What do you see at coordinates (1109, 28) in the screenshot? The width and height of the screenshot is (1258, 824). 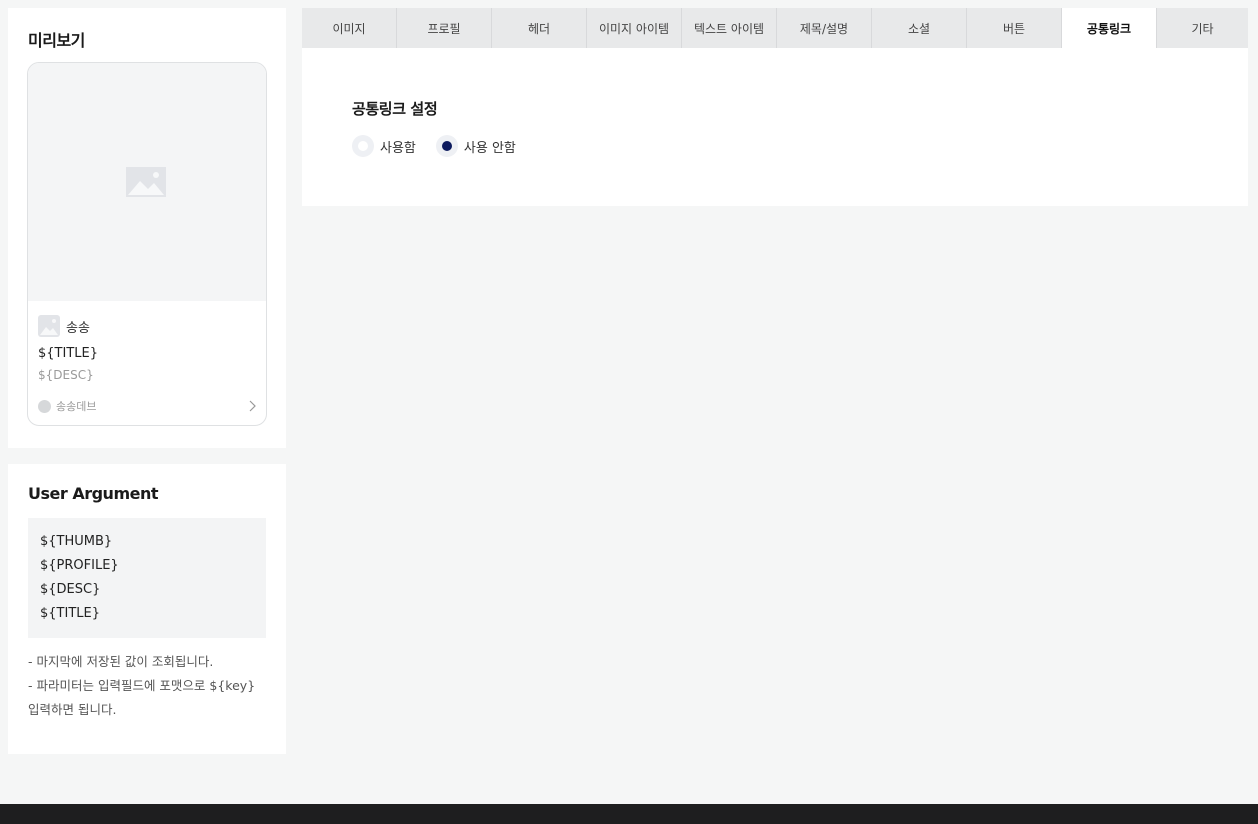 I see `tab-common-link: 공통링크` at bounding box center [1109, 28].